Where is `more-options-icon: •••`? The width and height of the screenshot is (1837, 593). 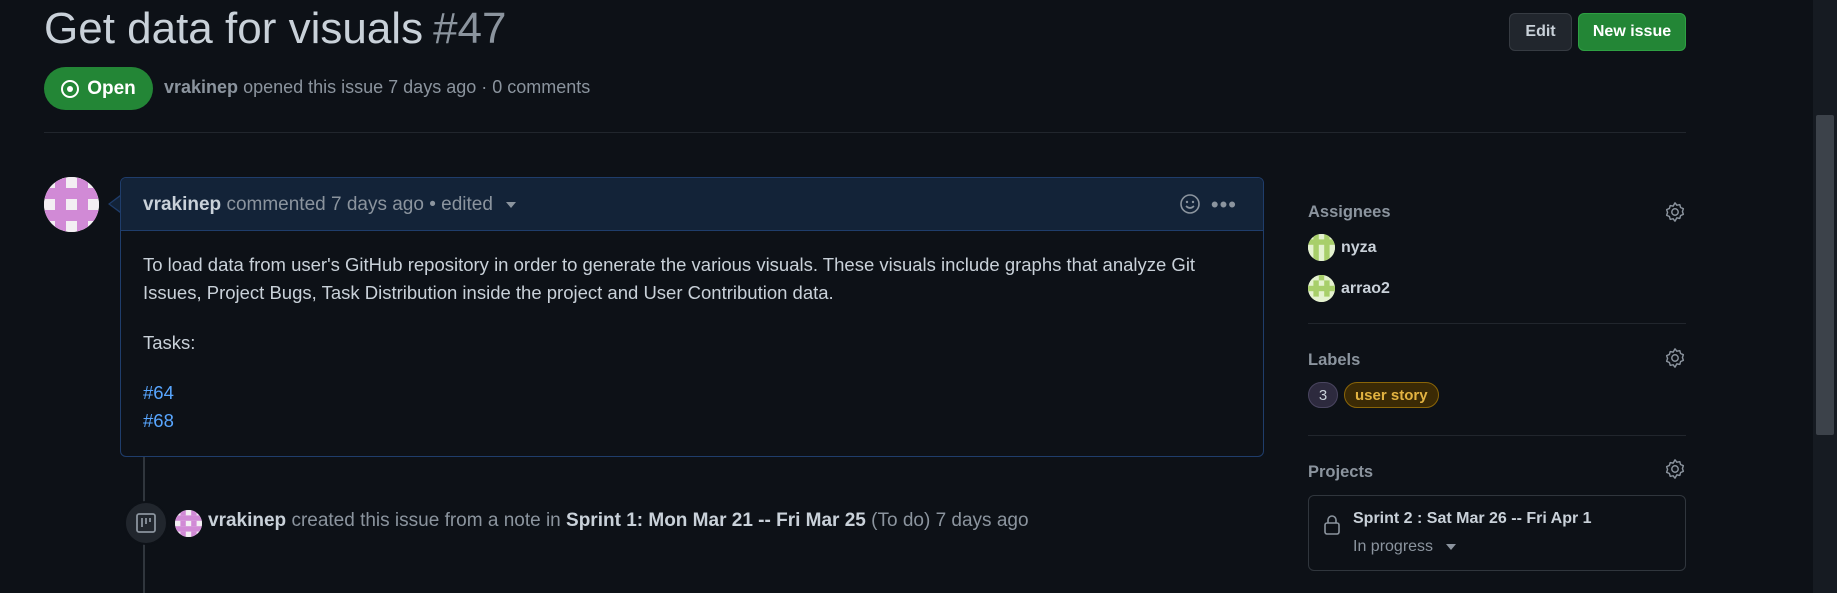 more-options-icon: ••• is located at coordinates (1224, 205).